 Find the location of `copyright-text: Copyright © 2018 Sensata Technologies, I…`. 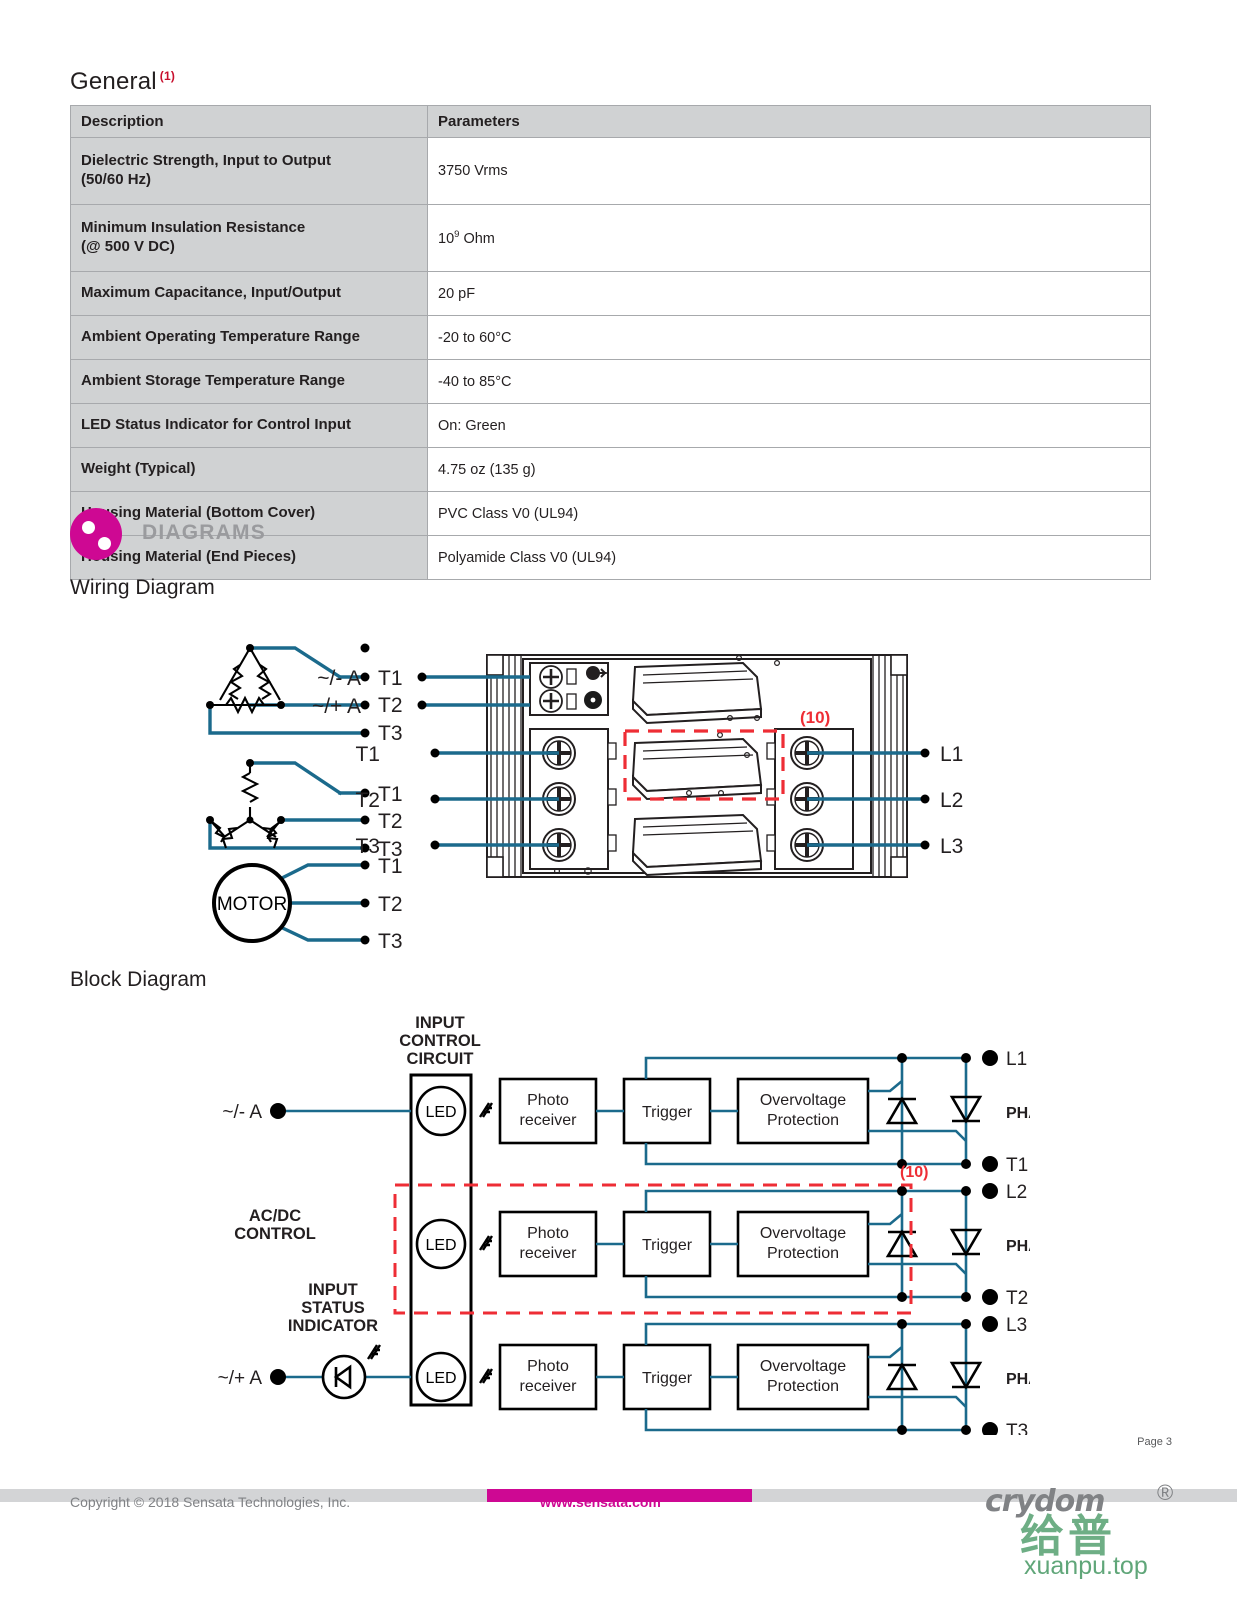

copyright-text: Copyright © 2018 Sensata Technologies, I… is located at coordinates (210, 1502).